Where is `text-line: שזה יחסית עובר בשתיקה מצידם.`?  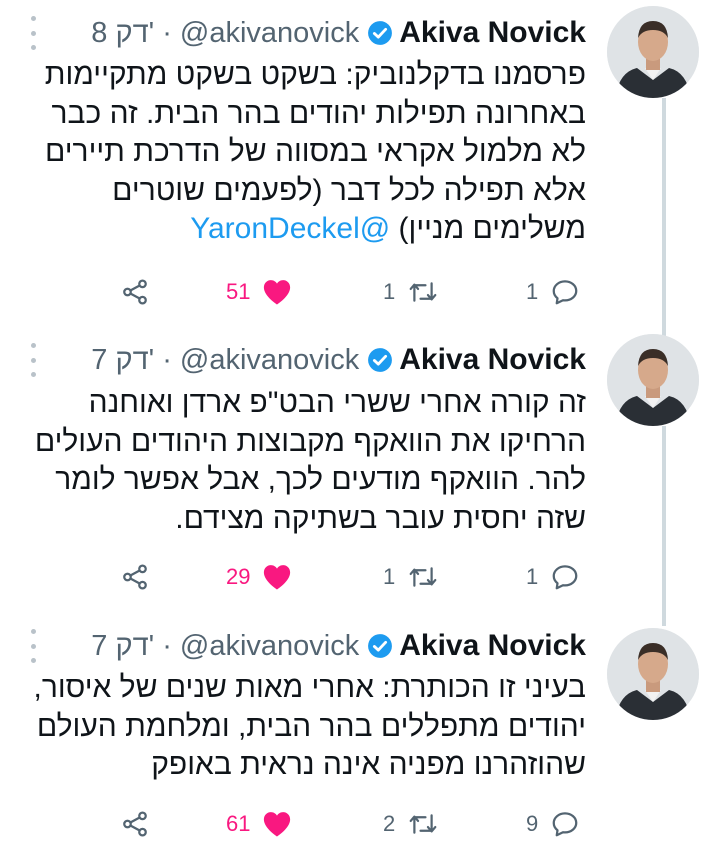 text-line: שזה יחסית עובר בשתיקה מצידם. is located at coordinates (380, 518).